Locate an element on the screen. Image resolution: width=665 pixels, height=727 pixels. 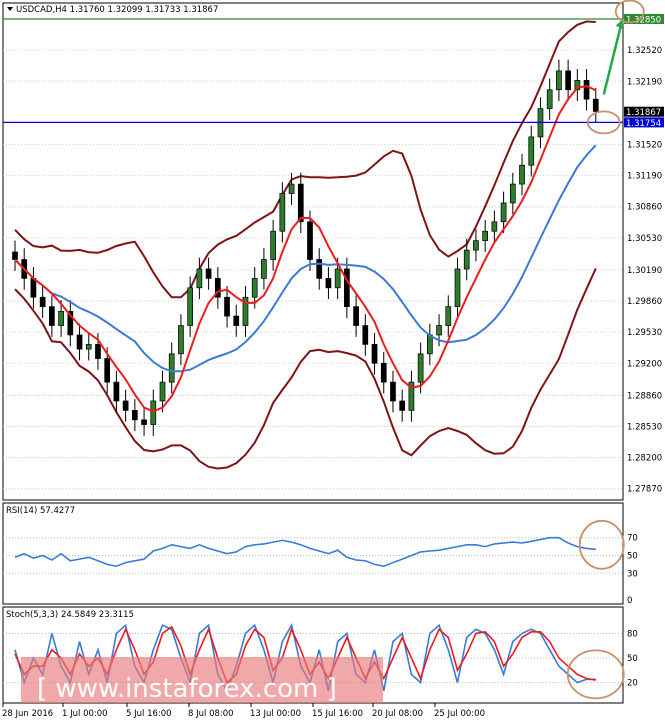
y-tick-label: 1.32190 is located at coordinates (644, 82).